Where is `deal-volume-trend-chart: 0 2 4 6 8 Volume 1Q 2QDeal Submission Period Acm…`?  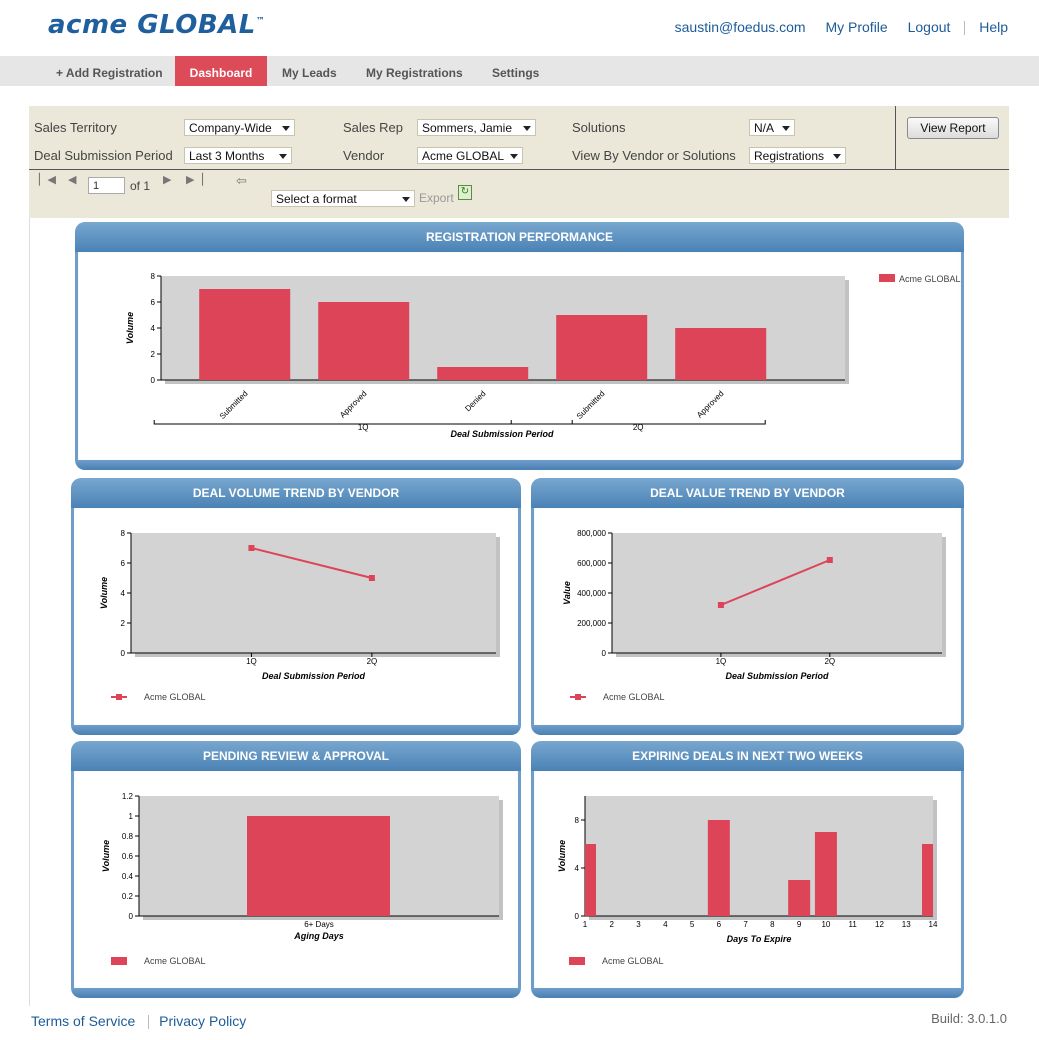
deal-volume-trend-chart: 0 2 4 6 8 Volume 1Q 2QDeal Submission Period Acm… is located at coordinates (299, 615).